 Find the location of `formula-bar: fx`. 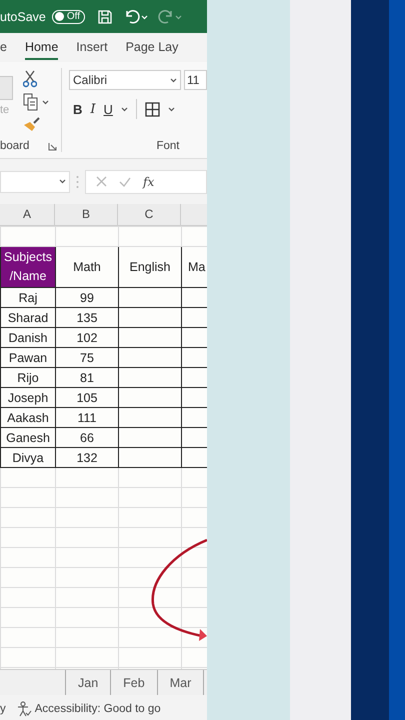

formula-bar: fx is located at coordinates (146, 182).